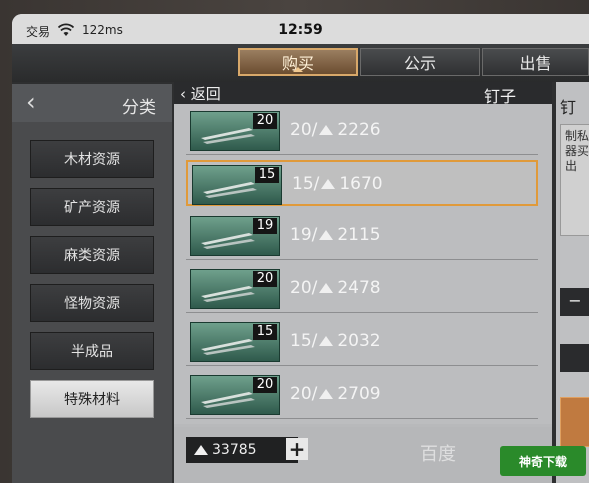 This screenshot has width=589, height=483. Describe the element at coordinates (359, 341) in the screenshot. I see `price-total: 2032` at that location.